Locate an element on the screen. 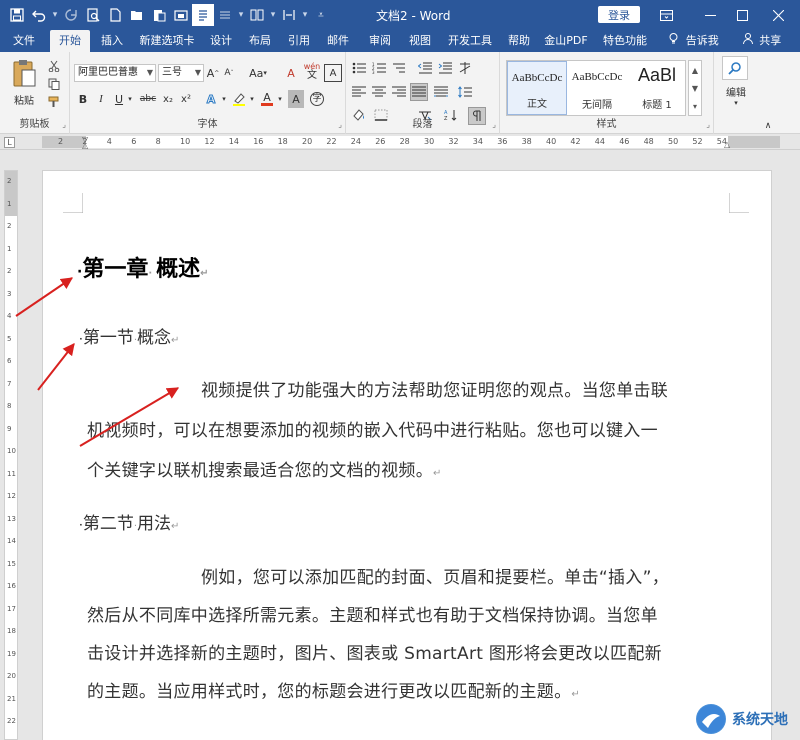 This screenshot has height=740, width=800. paste-button-icon is located at coordinates (24, 74).